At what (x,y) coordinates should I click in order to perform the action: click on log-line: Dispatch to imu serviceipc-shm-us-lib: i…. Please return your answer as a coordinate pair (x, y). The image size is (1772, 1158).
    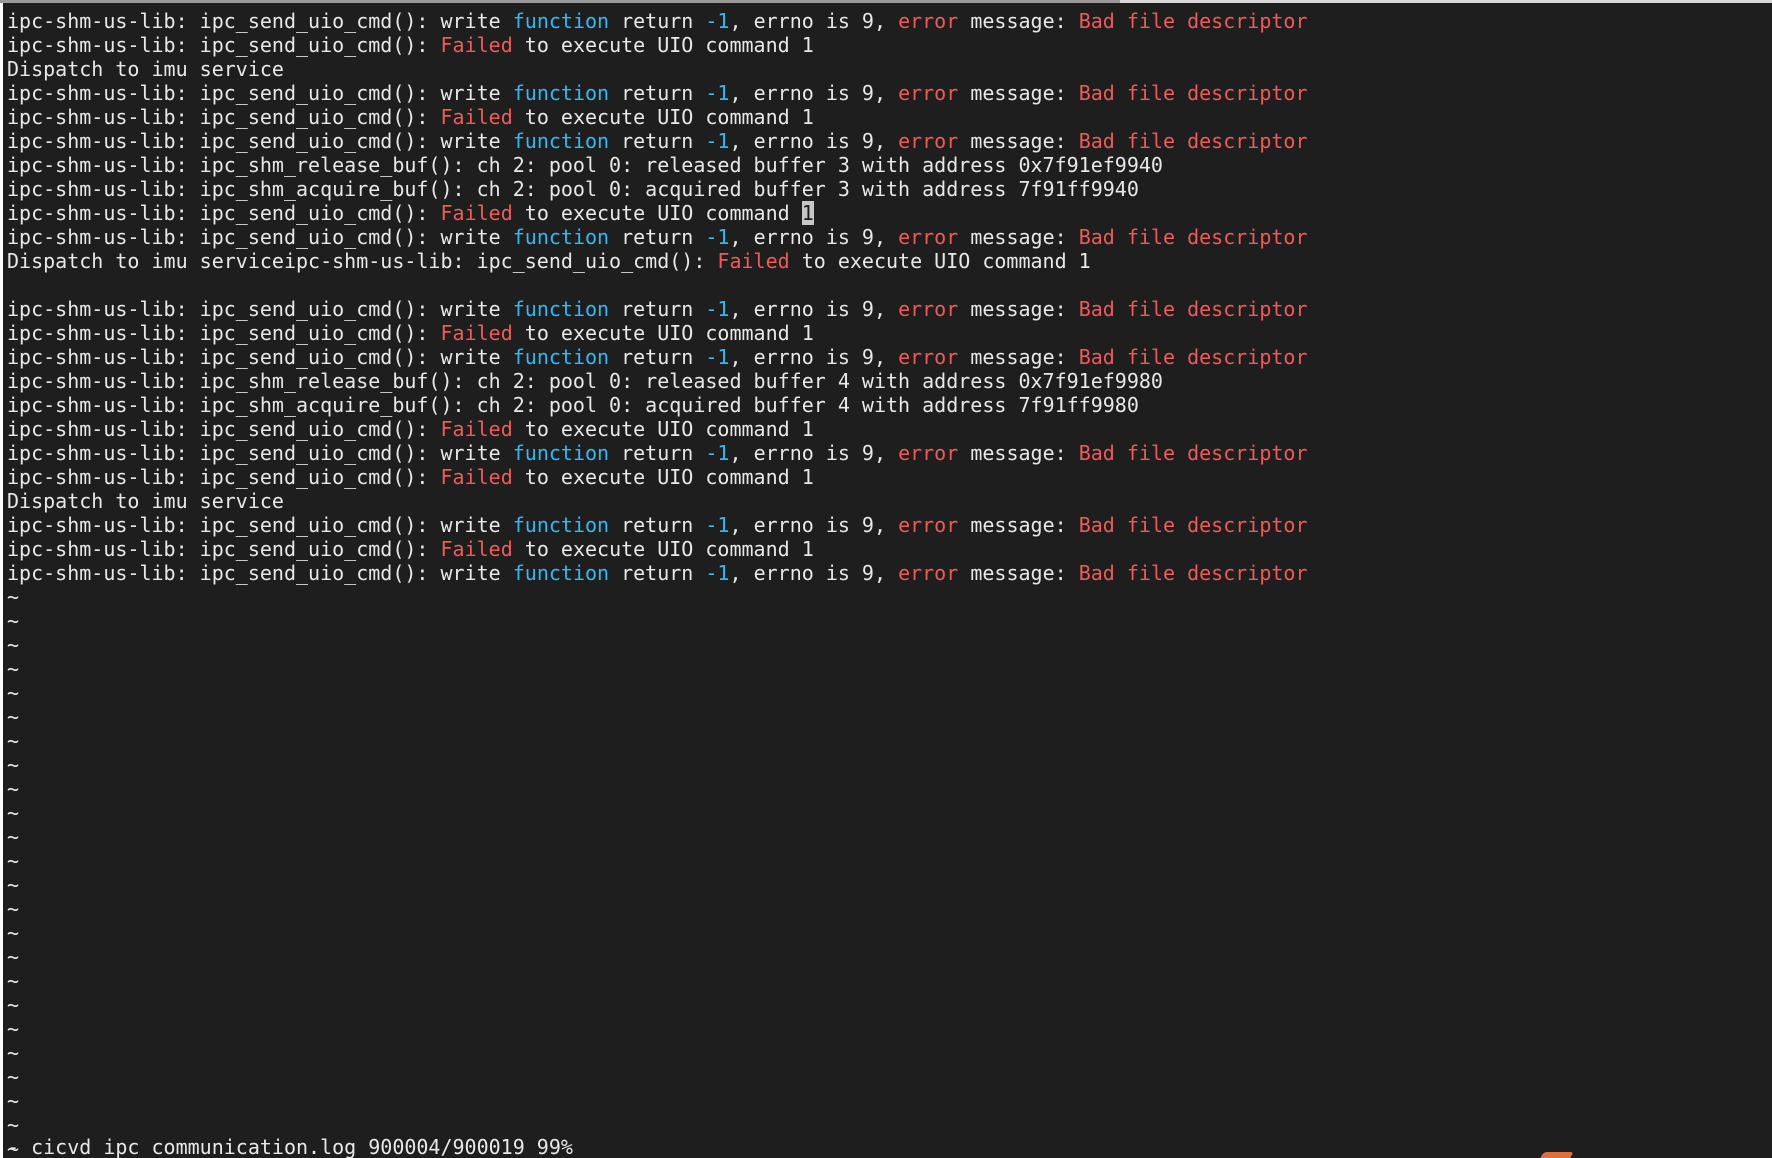
    Looking at the image, I should click on (657, 261).